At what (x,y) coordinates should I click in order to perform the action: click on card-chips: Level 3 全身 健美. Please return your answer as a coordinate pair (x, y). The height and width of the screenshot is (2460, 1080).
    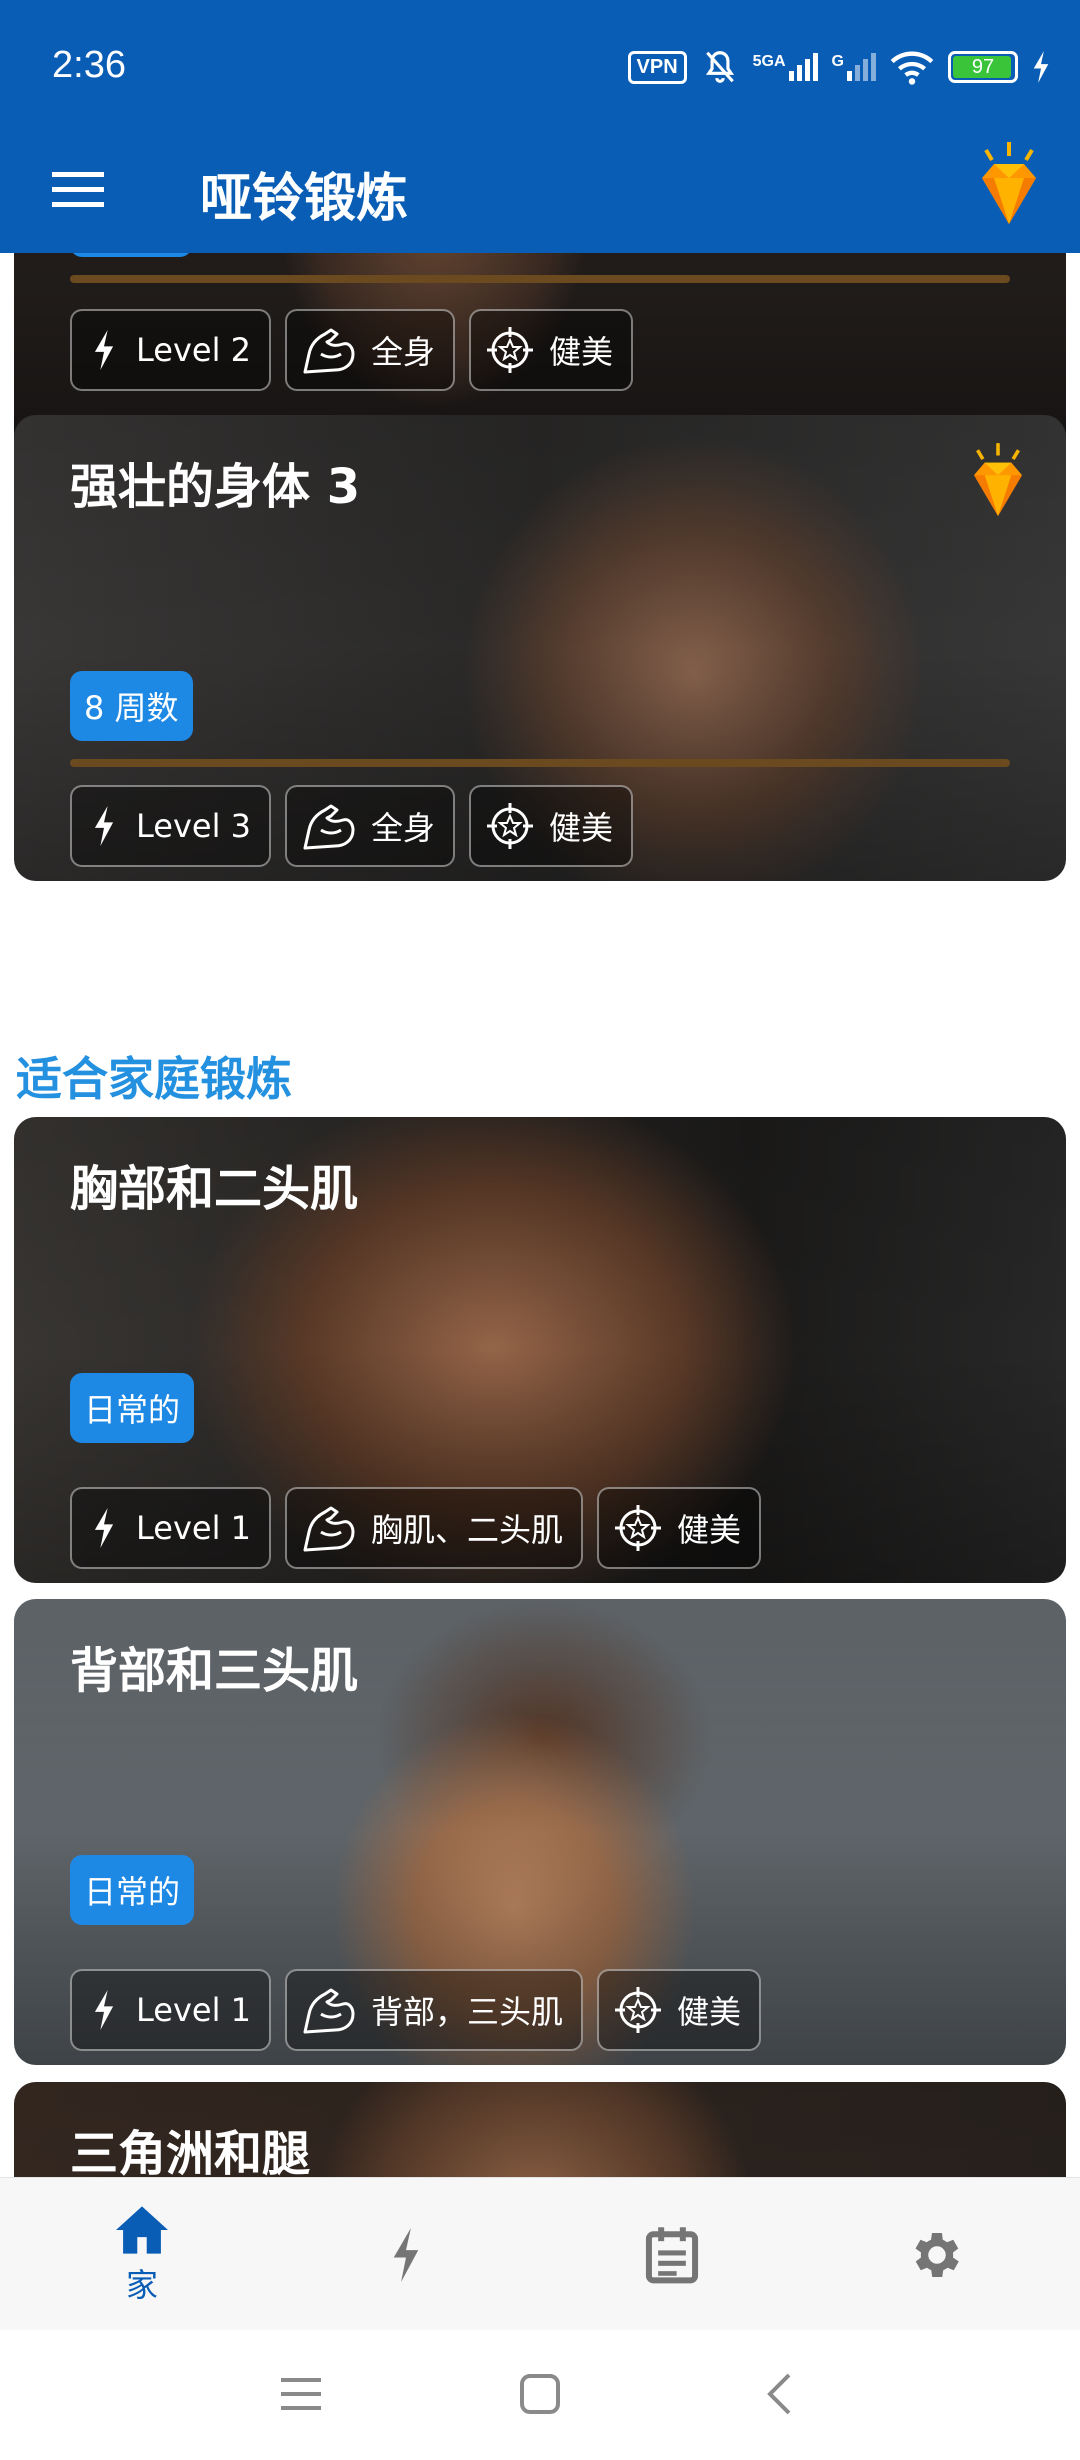
    Looking at the image, I should click on (352, 826).